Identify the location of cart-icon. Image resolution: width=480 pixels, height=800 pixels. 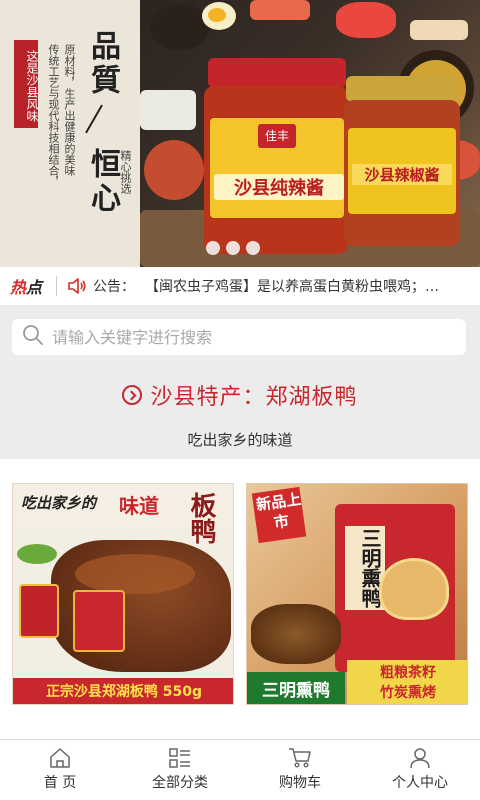
(300, 758).